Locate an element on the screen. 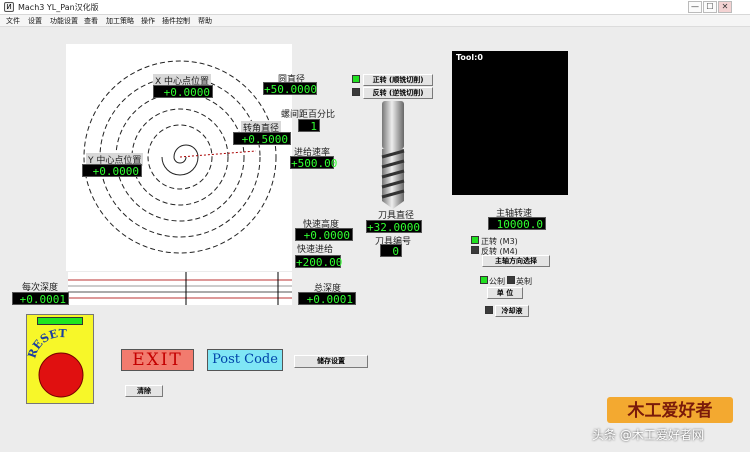 Image resolution: width=750 pixels, height=452 pixels. units-button: 单 位 is located at coordinates (505, 293).